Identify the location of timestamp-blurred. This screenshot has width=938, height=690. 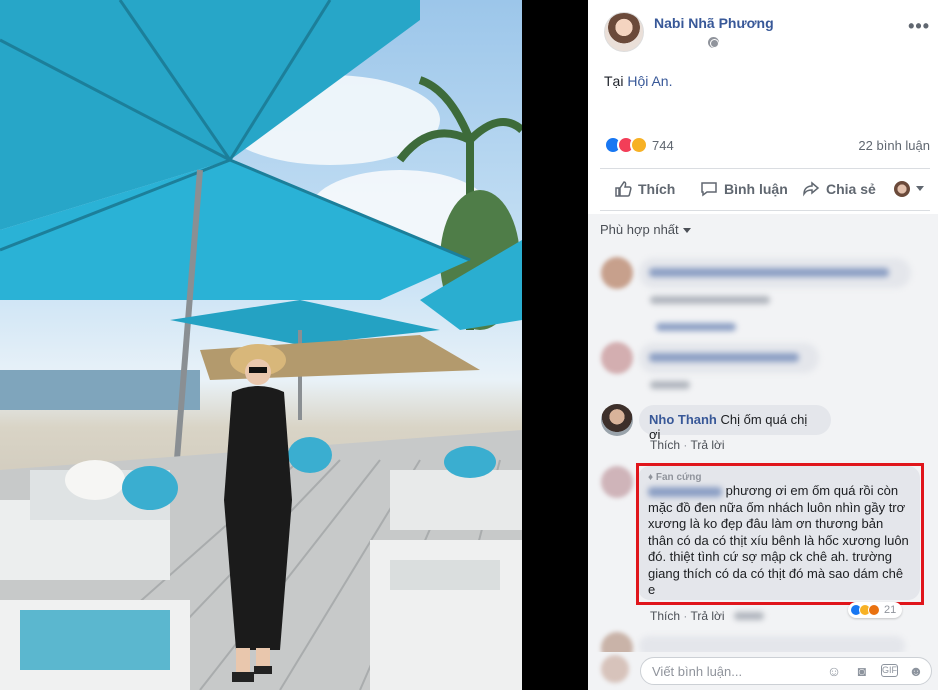
(748, 616).